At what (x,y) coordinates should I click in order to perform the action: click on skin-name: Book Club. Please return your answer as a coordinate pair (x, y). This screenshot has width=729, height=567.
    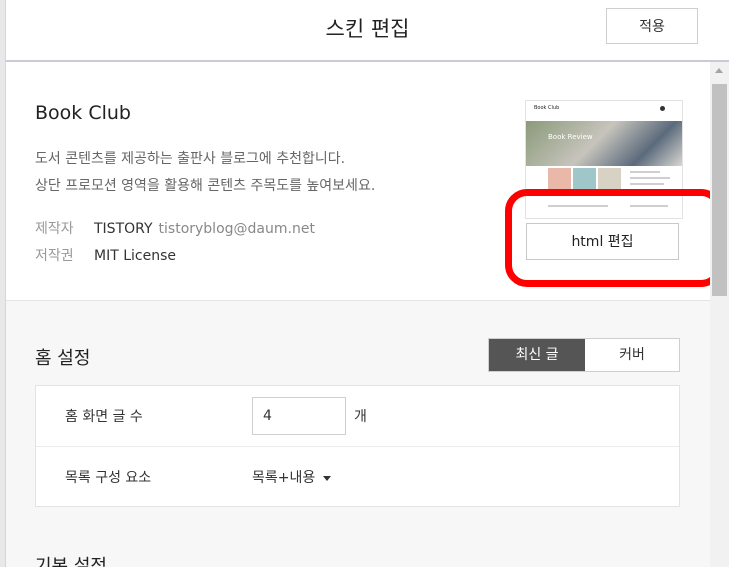
    Looking at the image, I should click on (83, 113).